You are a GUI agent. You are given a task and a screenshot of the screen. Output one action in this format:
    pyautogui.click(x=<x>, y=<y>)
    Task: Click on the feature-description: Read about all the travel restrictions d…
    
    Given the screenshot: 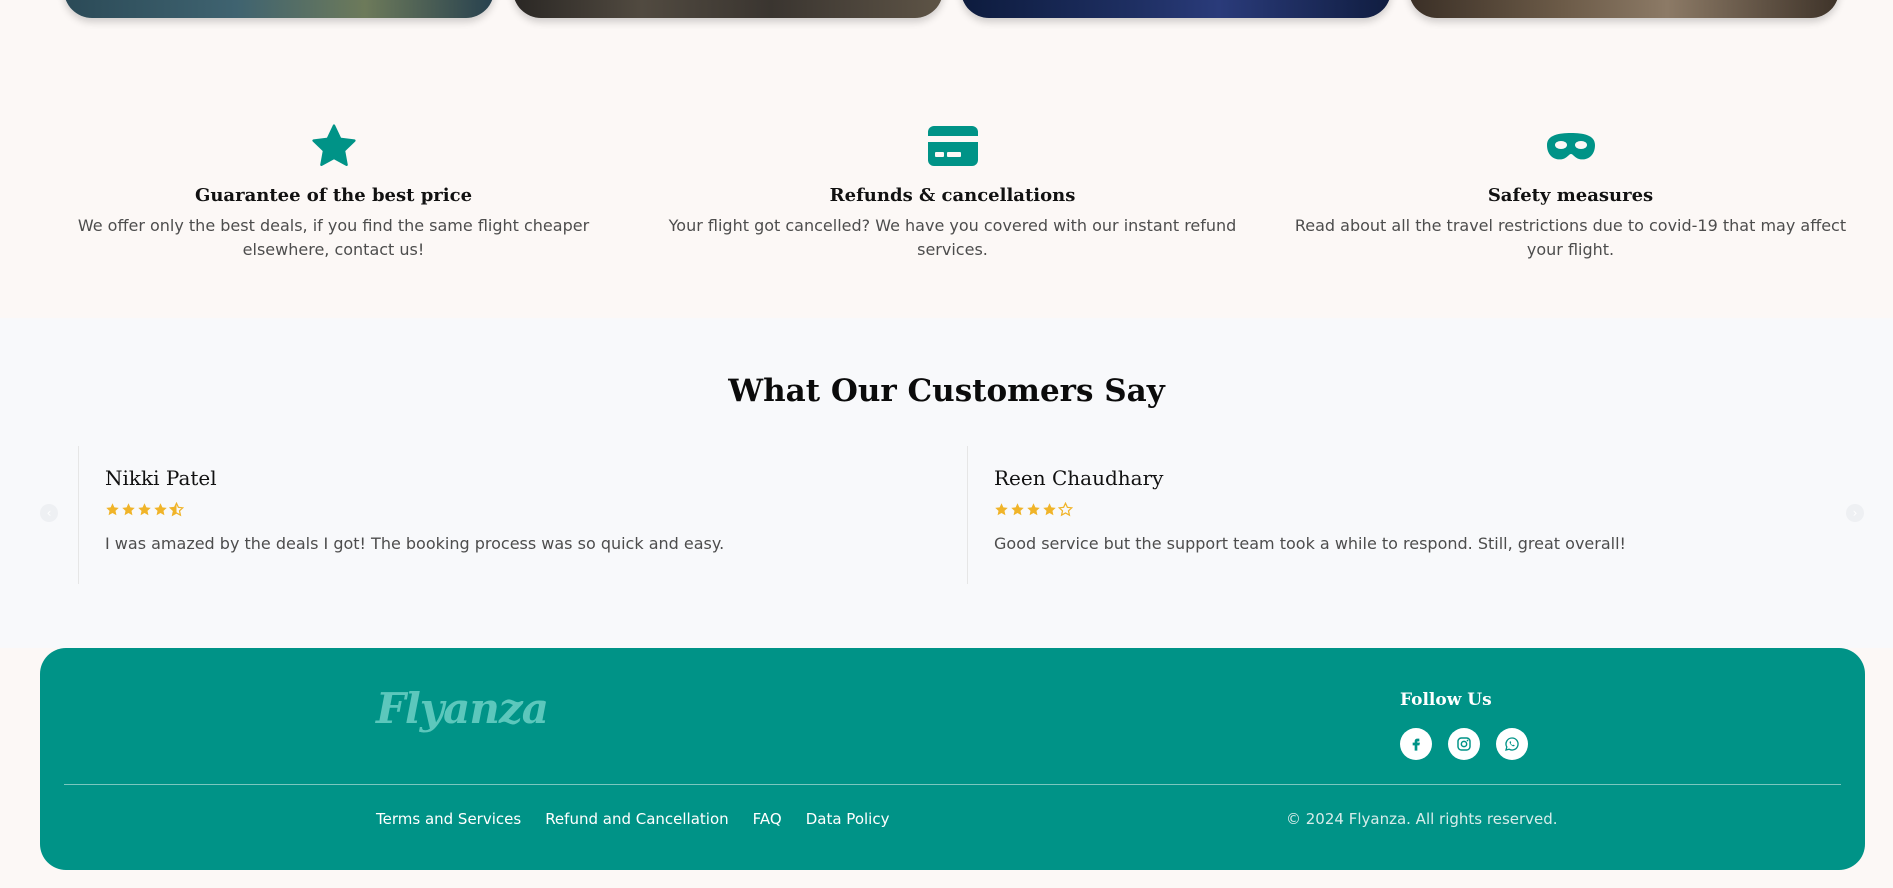 What is the action you would take?
    pyautogui.click(x=1570, y=237)
    